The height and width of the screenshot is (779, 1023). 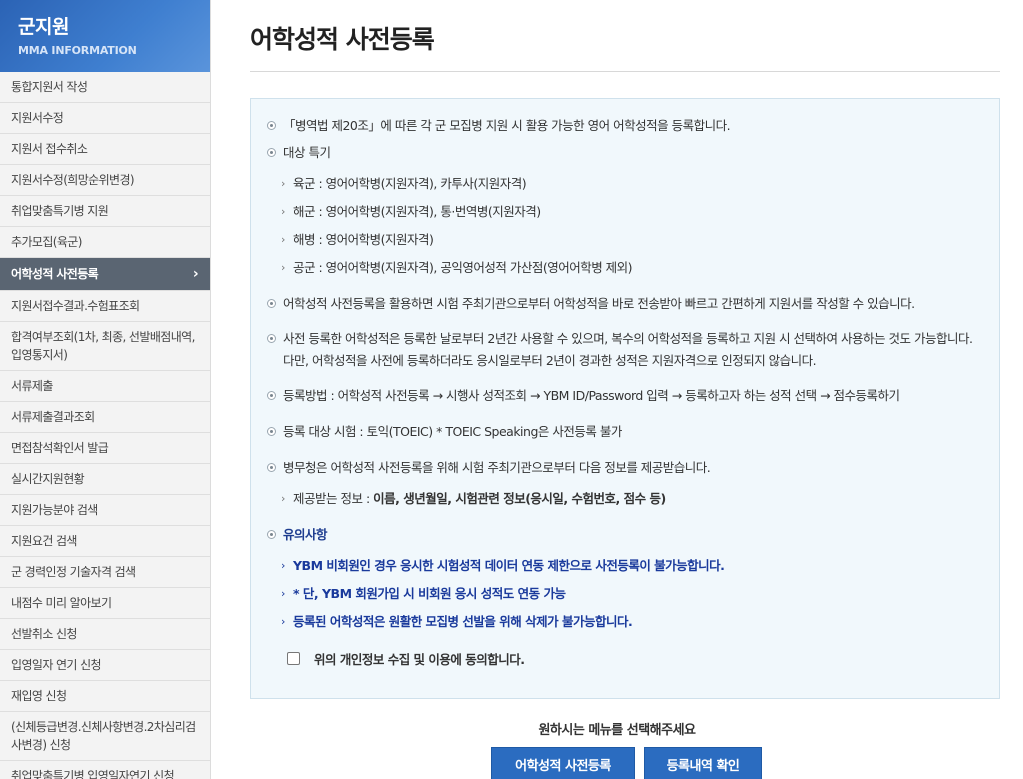 I want to click on sidebar-item-enlist-postpone: 입영일자 연기 신청, so click(x=105, y=665).